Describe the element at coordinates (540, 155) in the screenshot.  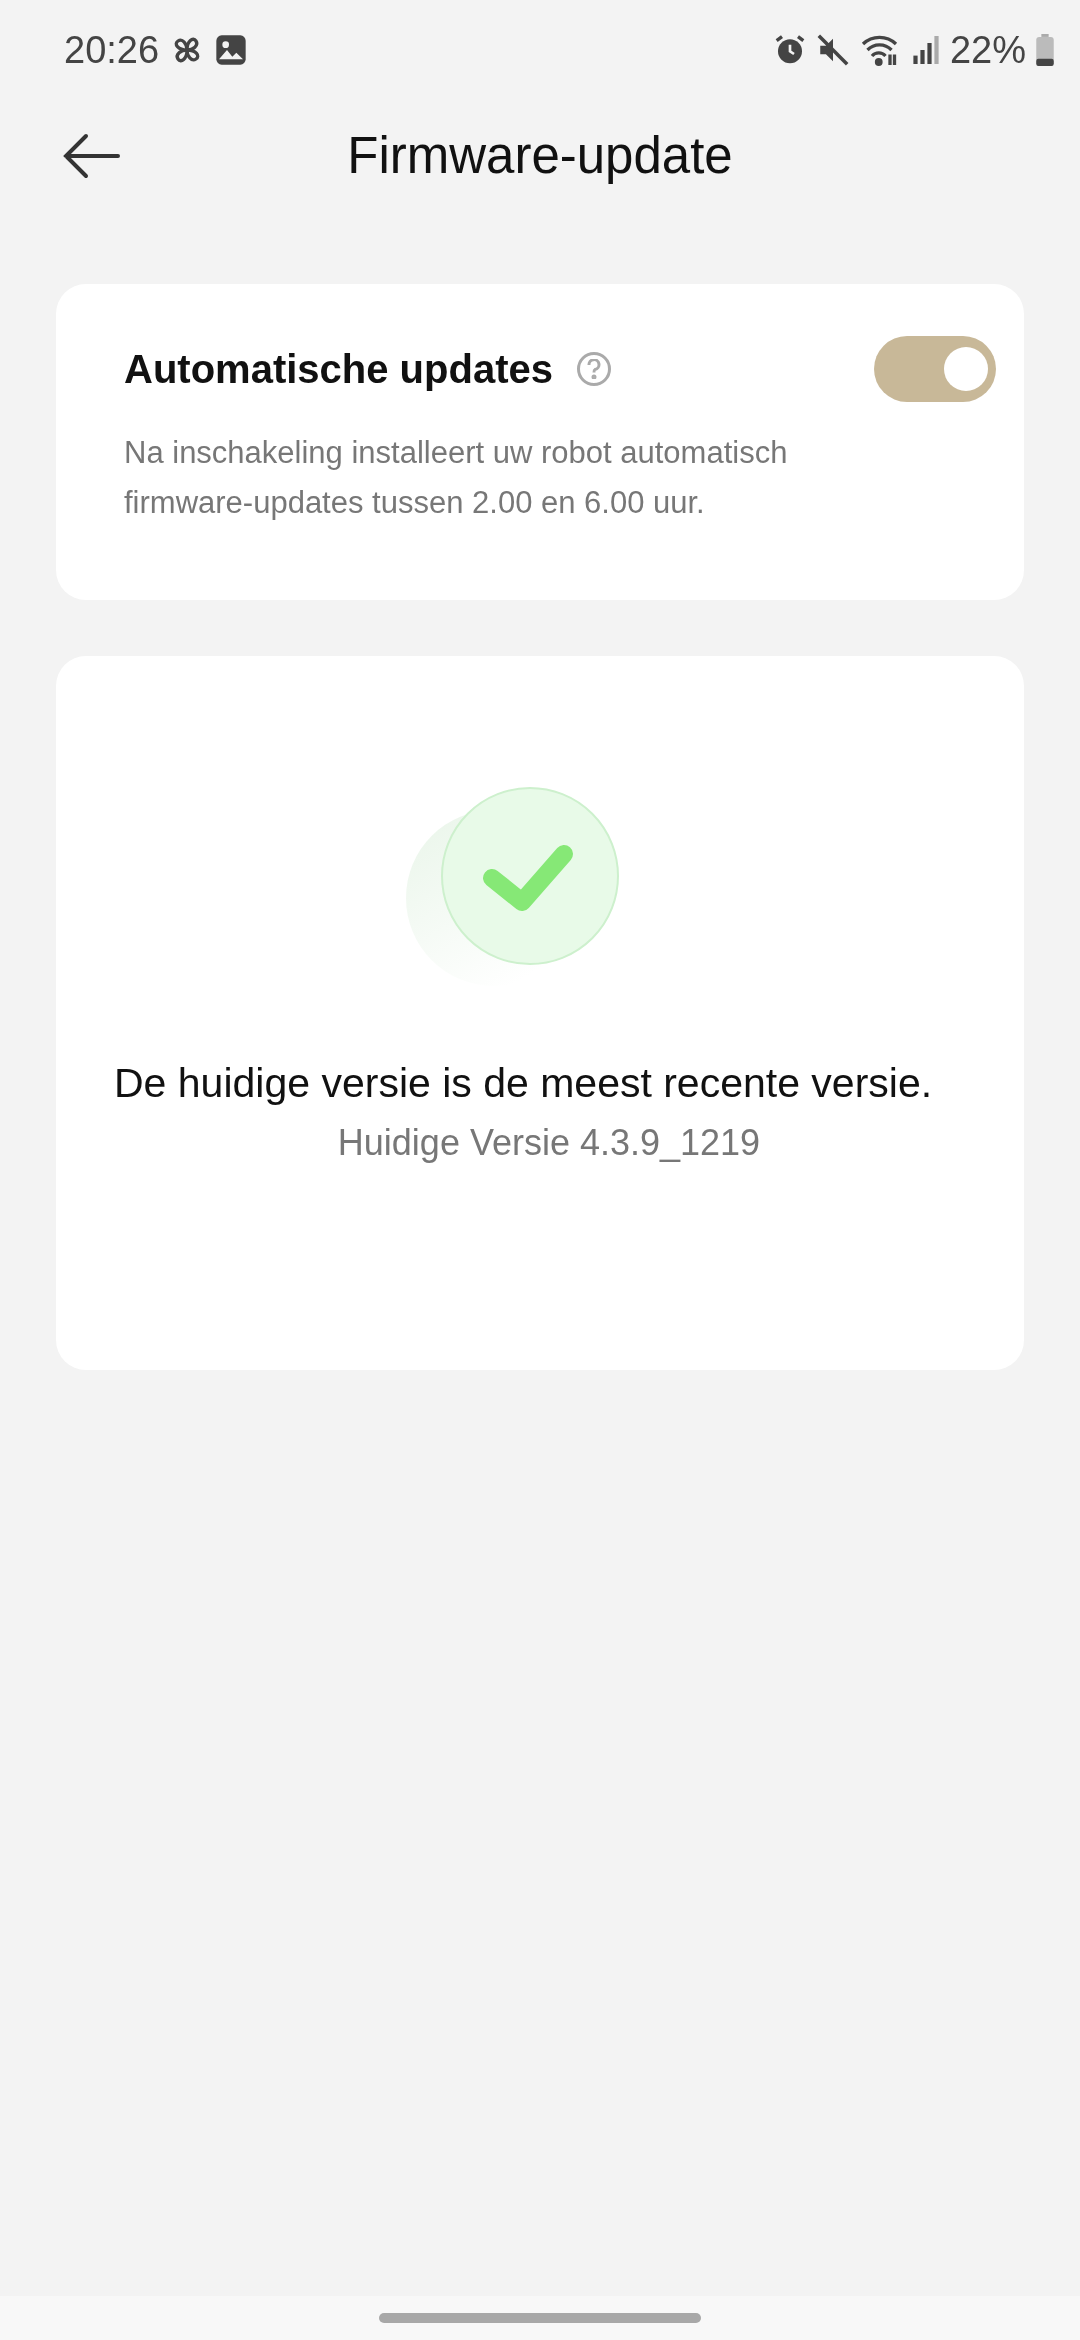
I see `page-title: Firmware-update` at that location.